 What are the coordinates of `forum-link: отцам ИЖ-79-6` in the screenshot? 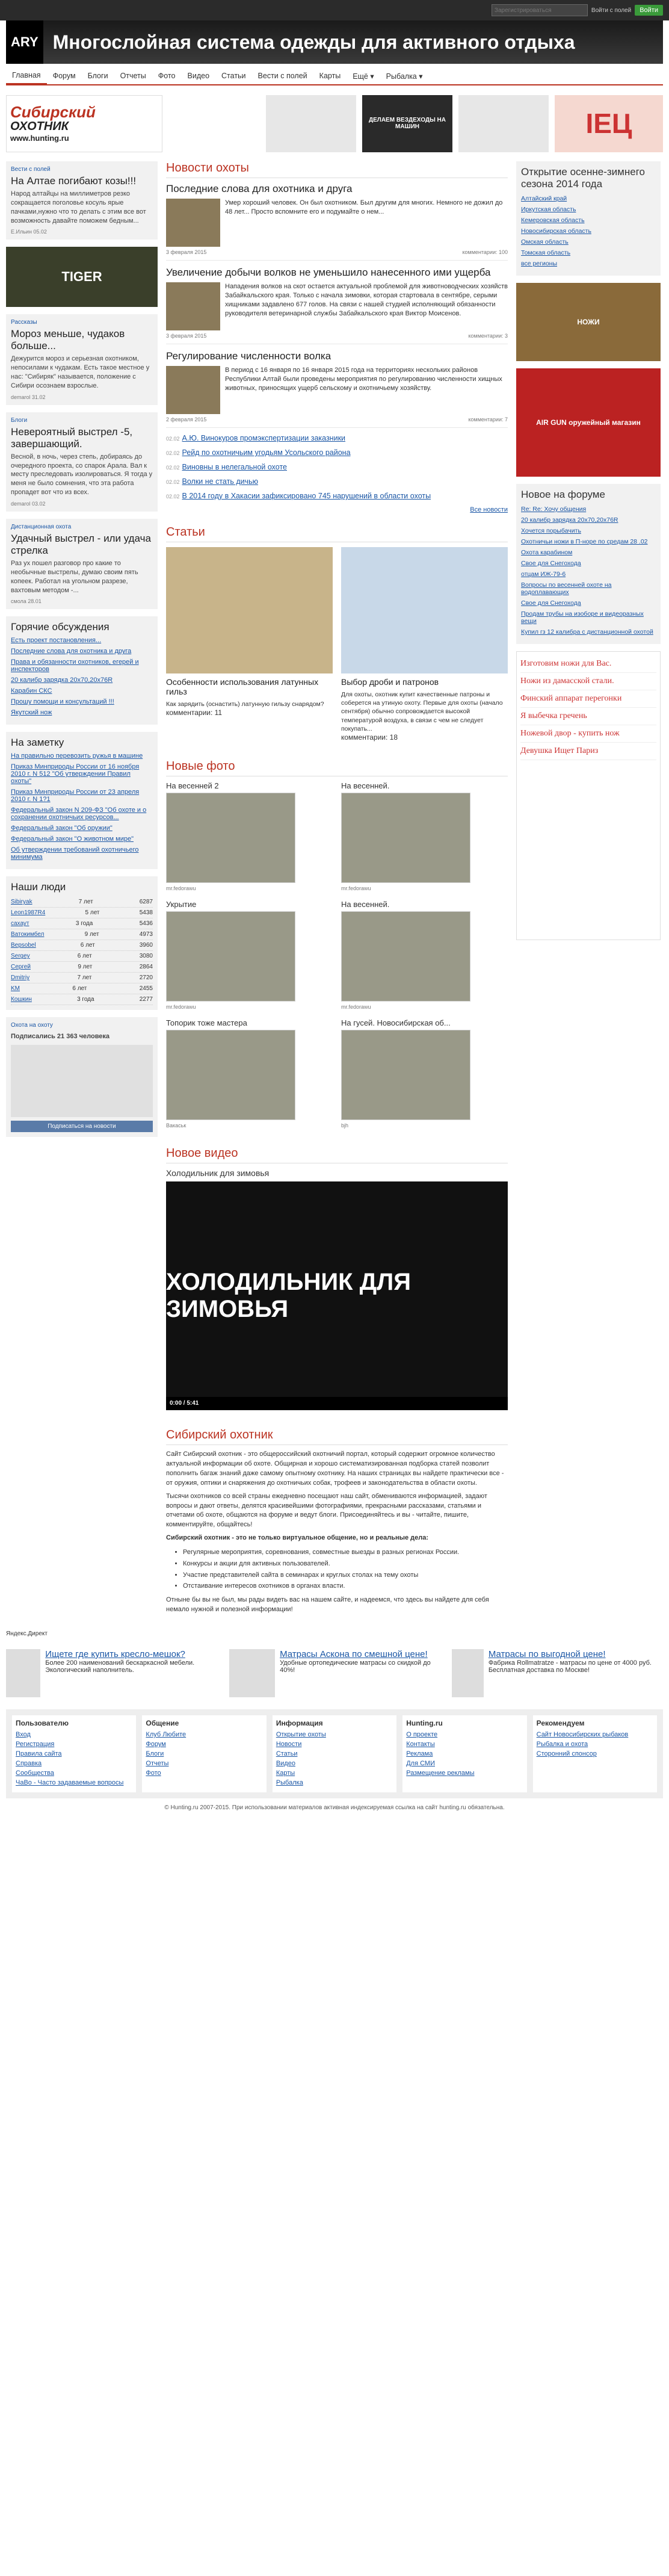 It's located at (588, 574).